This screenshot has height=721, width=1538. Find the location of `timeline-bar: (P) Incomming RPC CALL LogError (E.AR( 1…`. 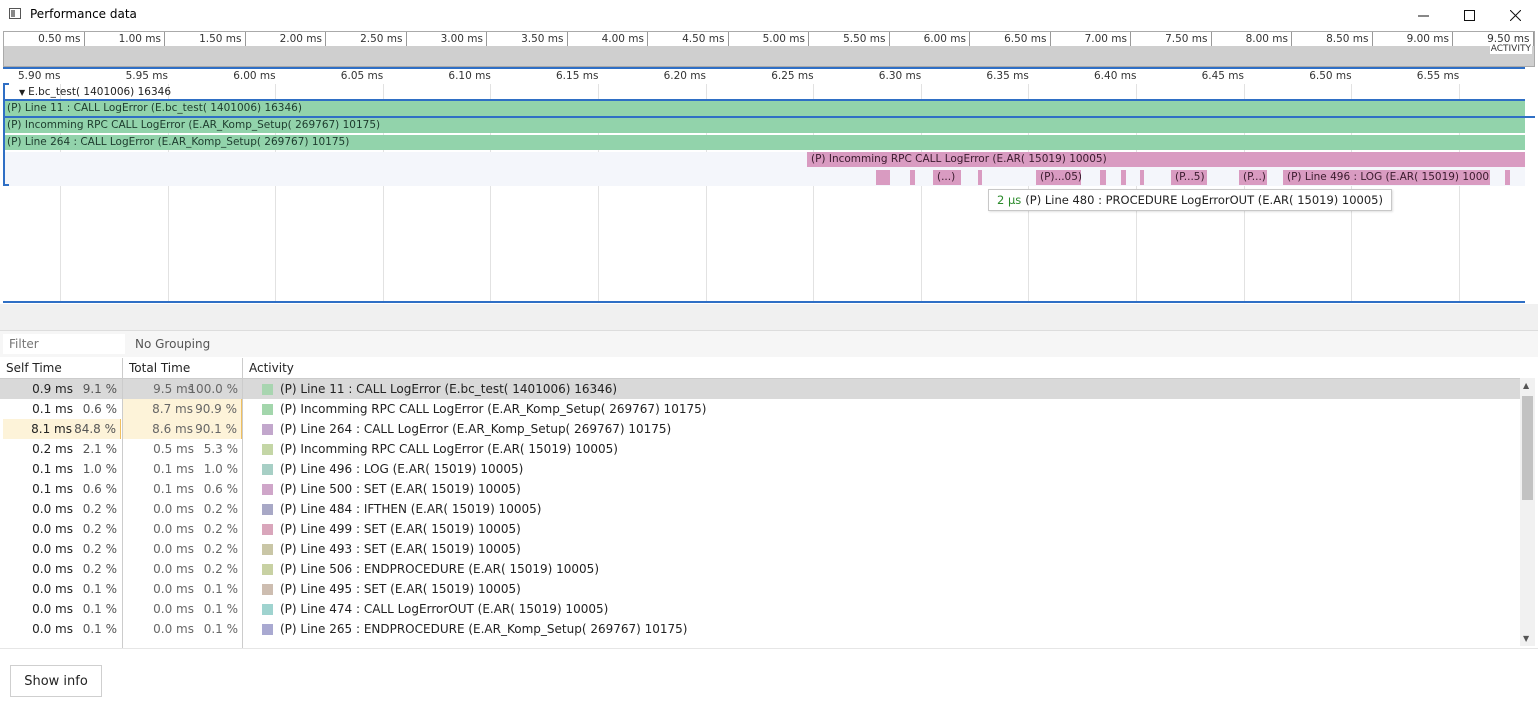

timeline-bar: (P) Incomming RPC CALL LogError (E.AR( 1… is located at coordinates (1166, 159).